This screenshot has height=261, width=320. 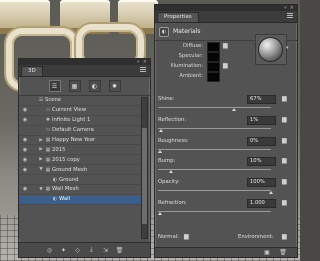 I want to click on material-picker-dropdown-icon: ▾, so click(x=287, y=48).